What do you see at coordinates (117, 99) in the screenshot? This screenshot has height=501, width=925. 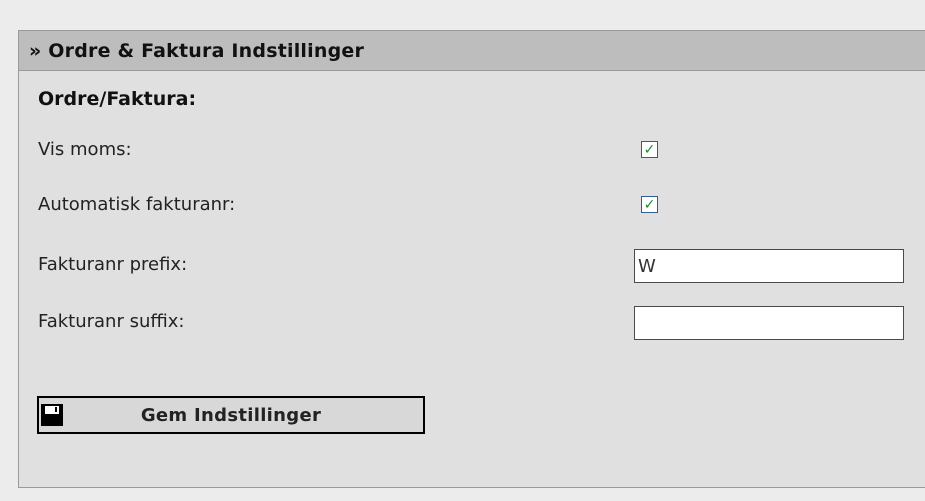 I see `section-title: Ordre/Faktura:` at bounding box center [117, 99].